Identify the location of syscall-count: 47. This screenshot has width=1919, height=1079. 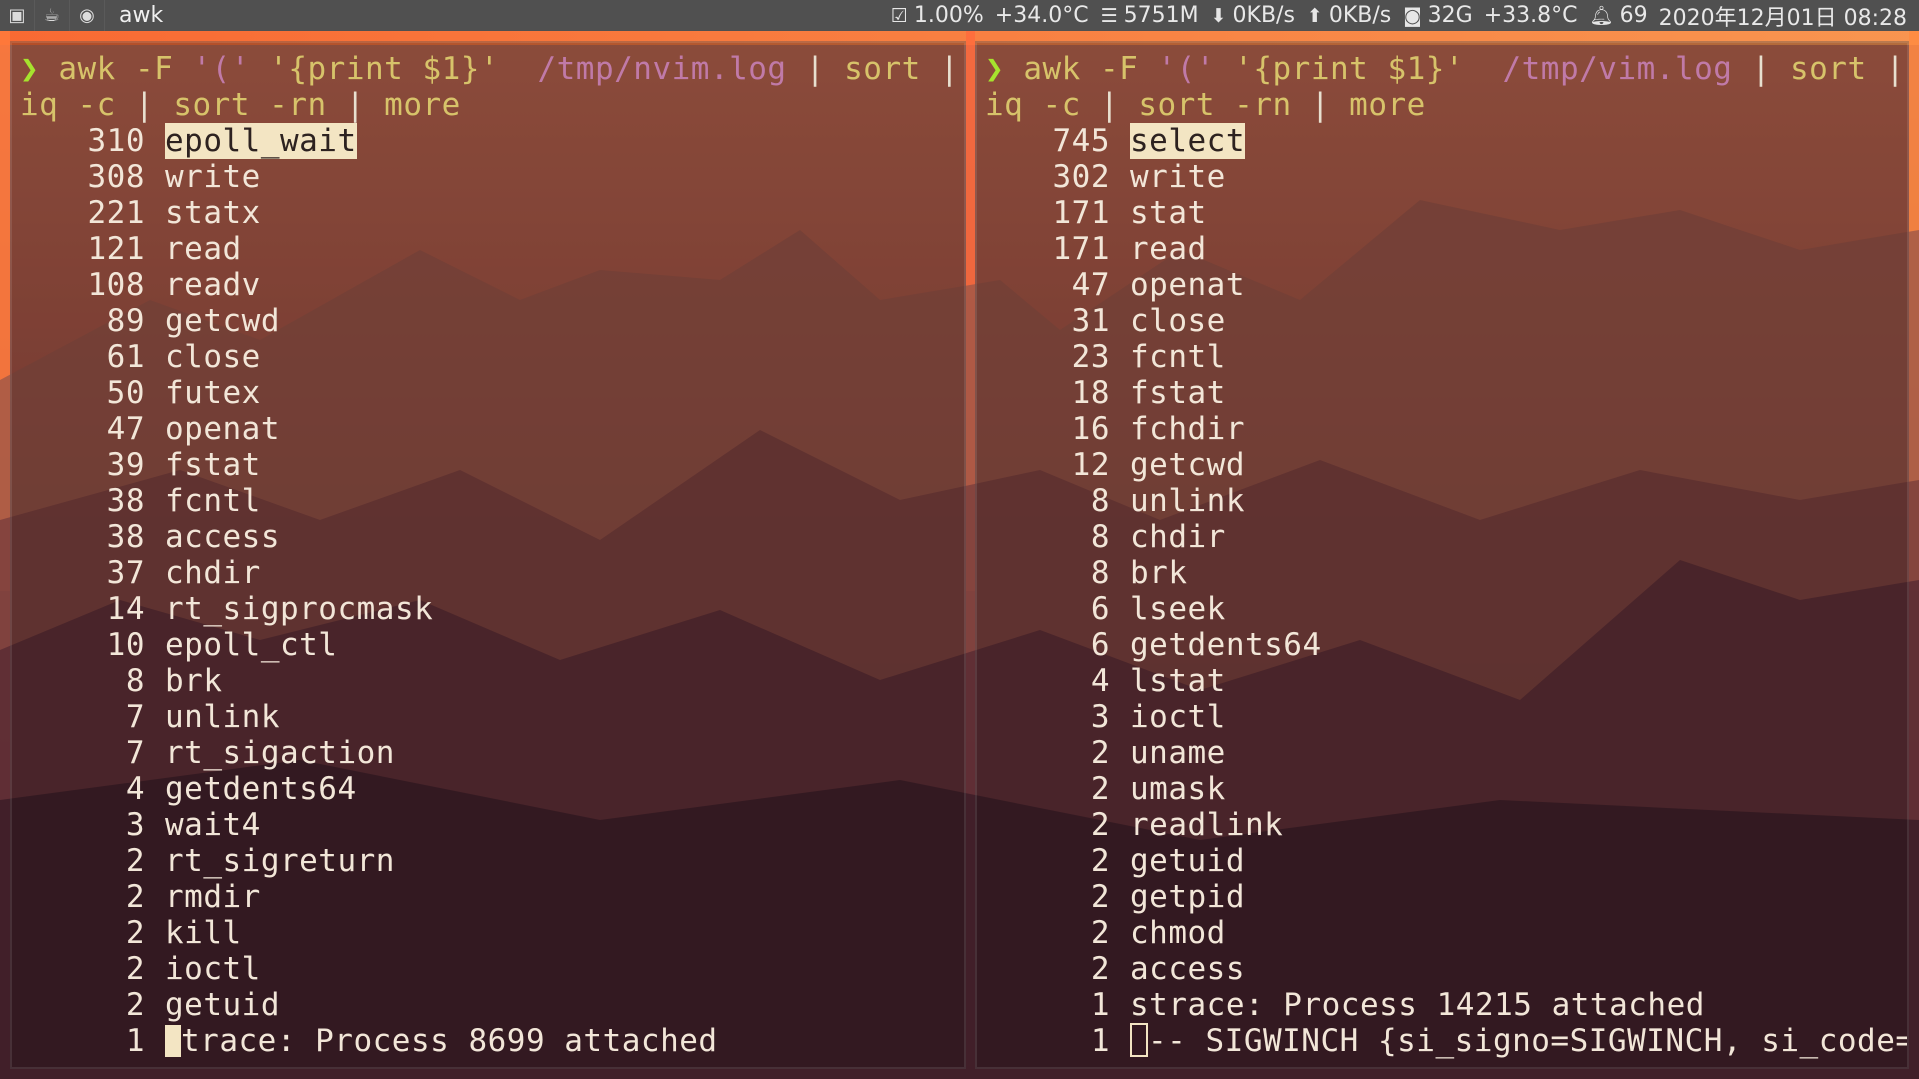
(1090, 285).